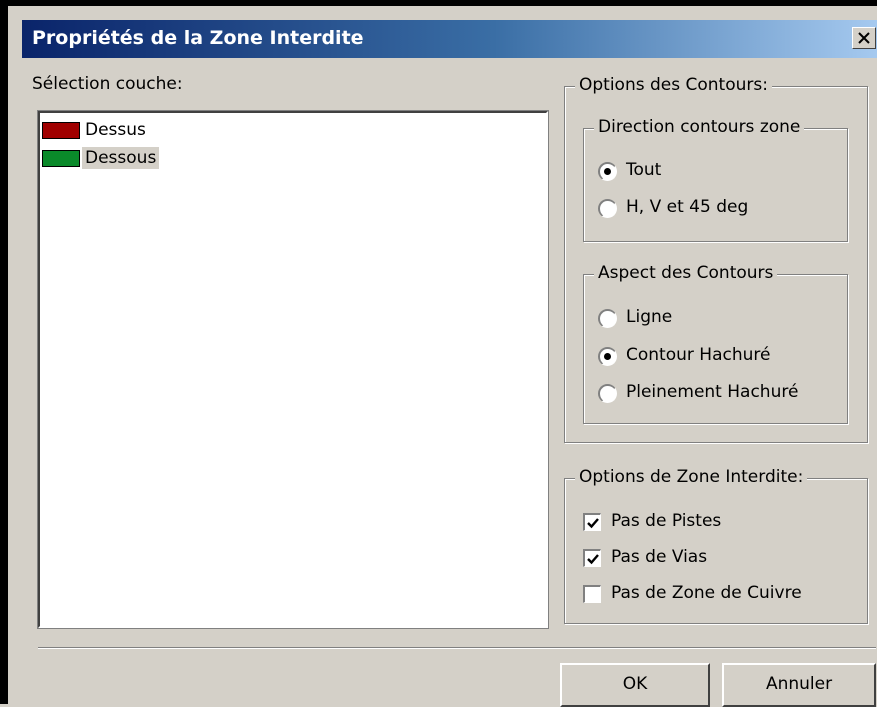  I want to click on checkbox-label: Pas de Pistes, so click(666, 521).